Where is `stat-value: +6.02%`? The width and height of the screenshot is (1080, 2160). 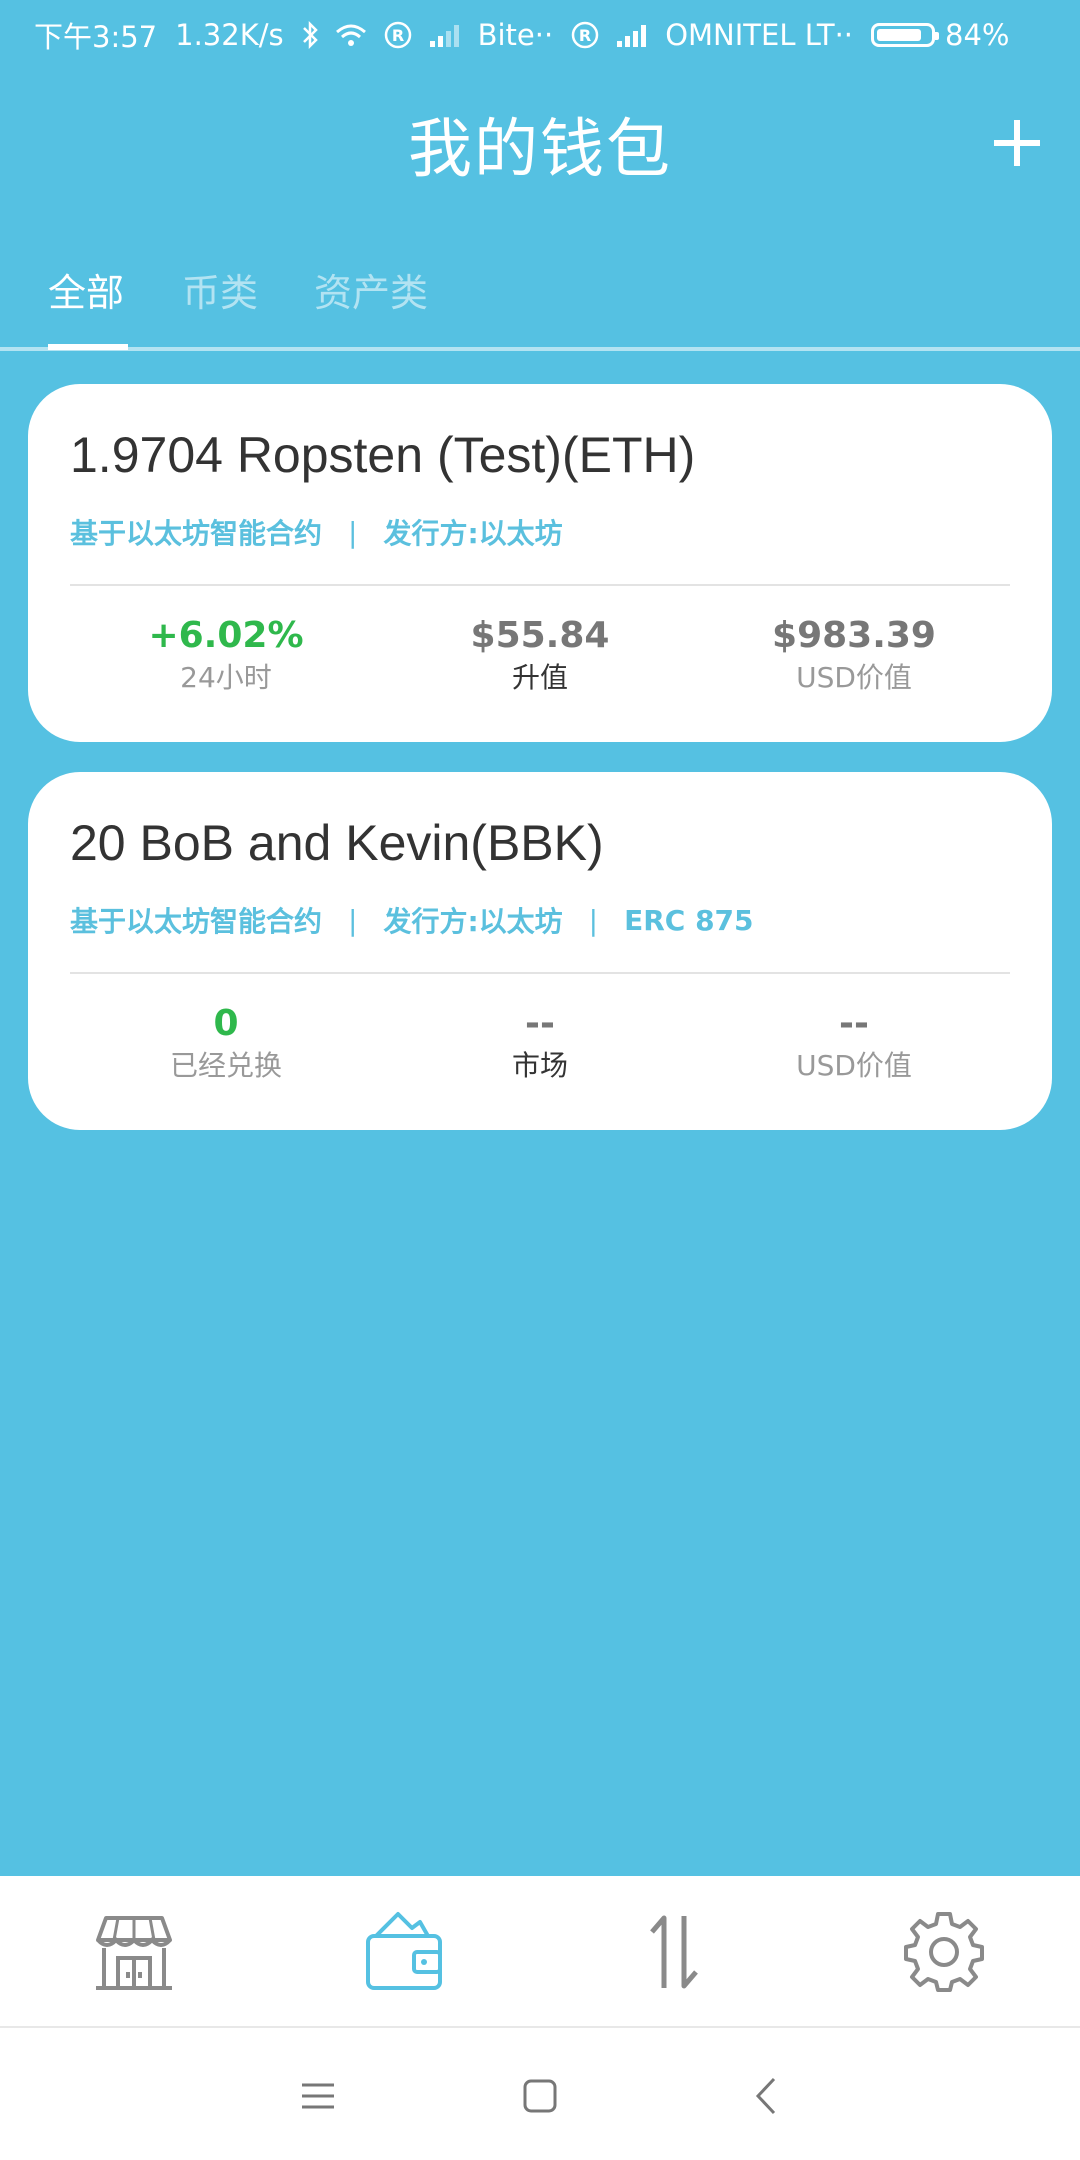 stat-value: +6.02% is located at coordinates (226, 635).